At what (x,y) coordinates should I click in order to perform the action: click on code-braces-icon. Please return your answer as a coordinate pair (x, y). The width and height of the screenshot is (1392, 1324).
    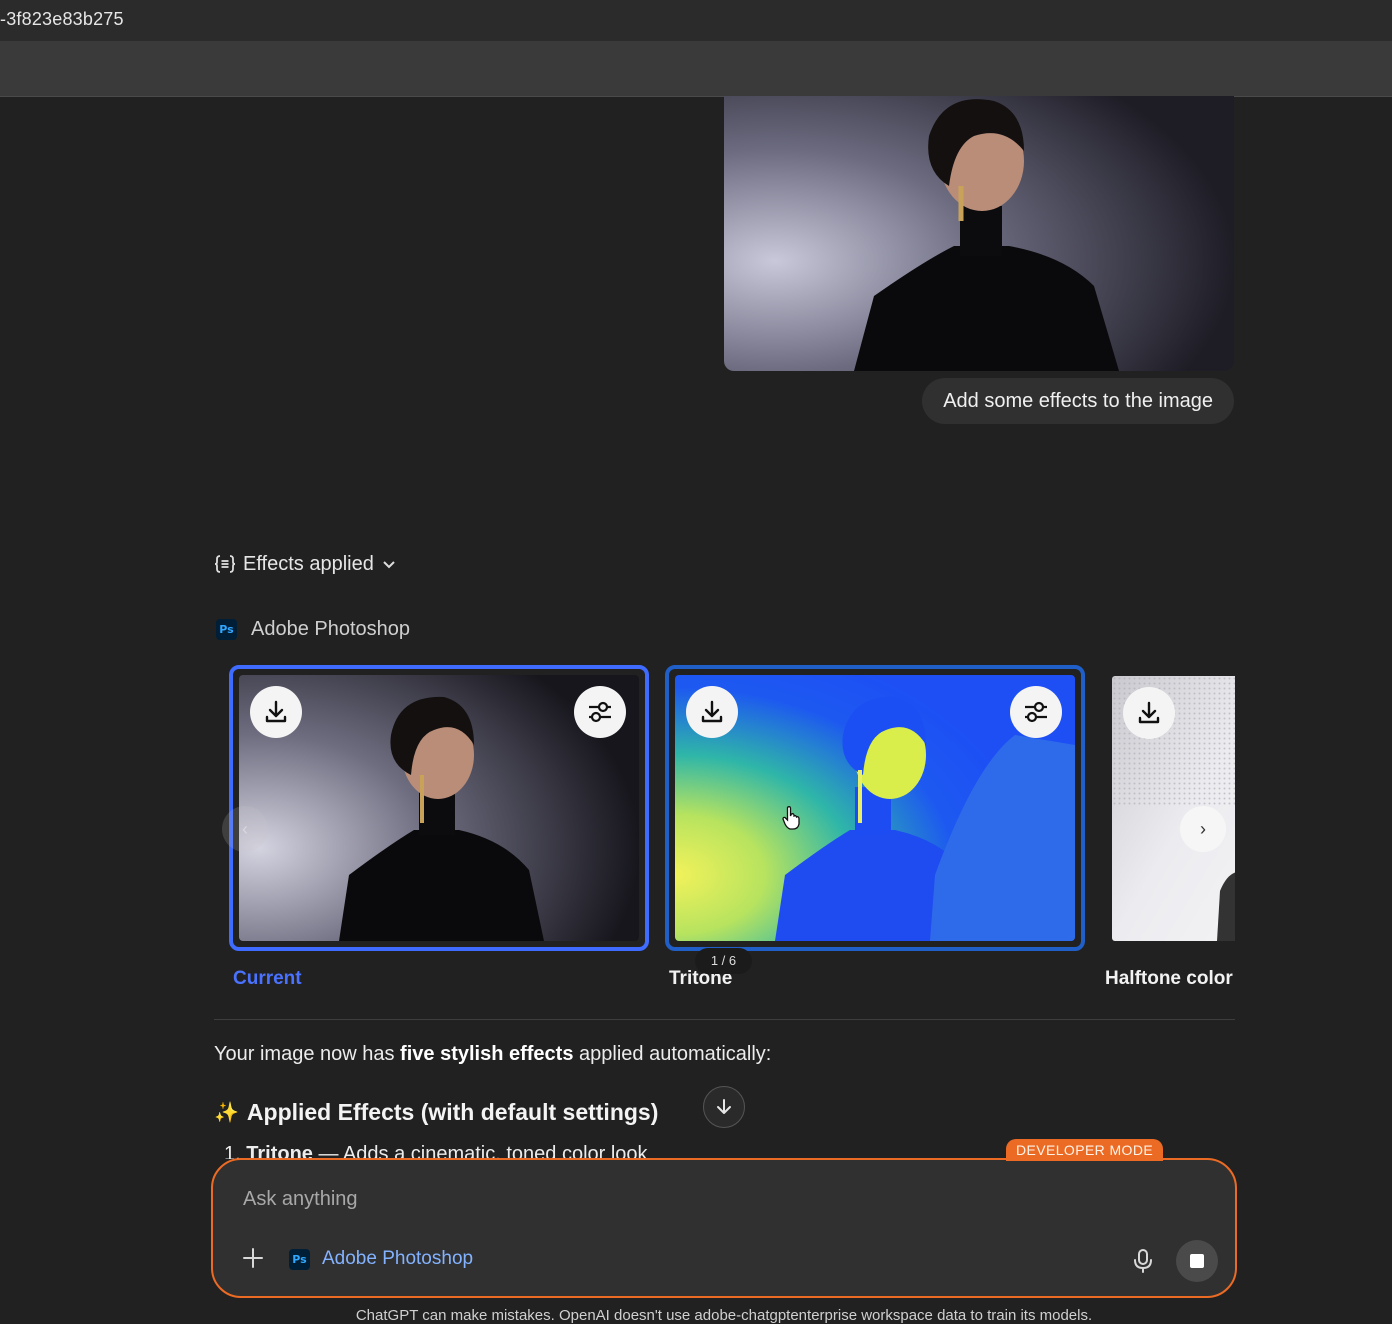
    Looking at the image, I should click on (225, 564).